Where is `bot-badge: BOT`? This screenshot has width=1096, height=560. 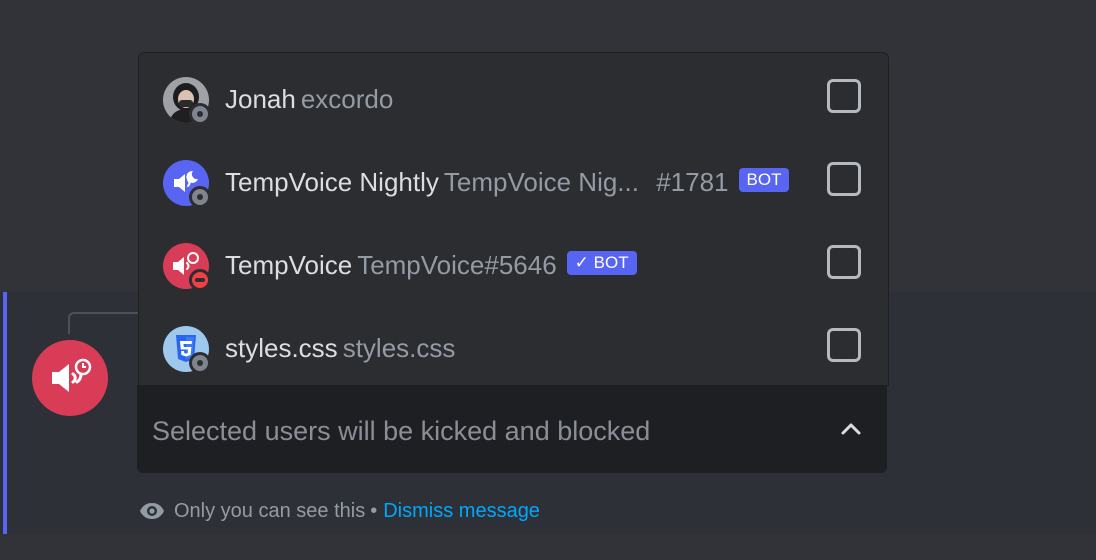
bot-badge: BOT is located at coordinates (764, 180).